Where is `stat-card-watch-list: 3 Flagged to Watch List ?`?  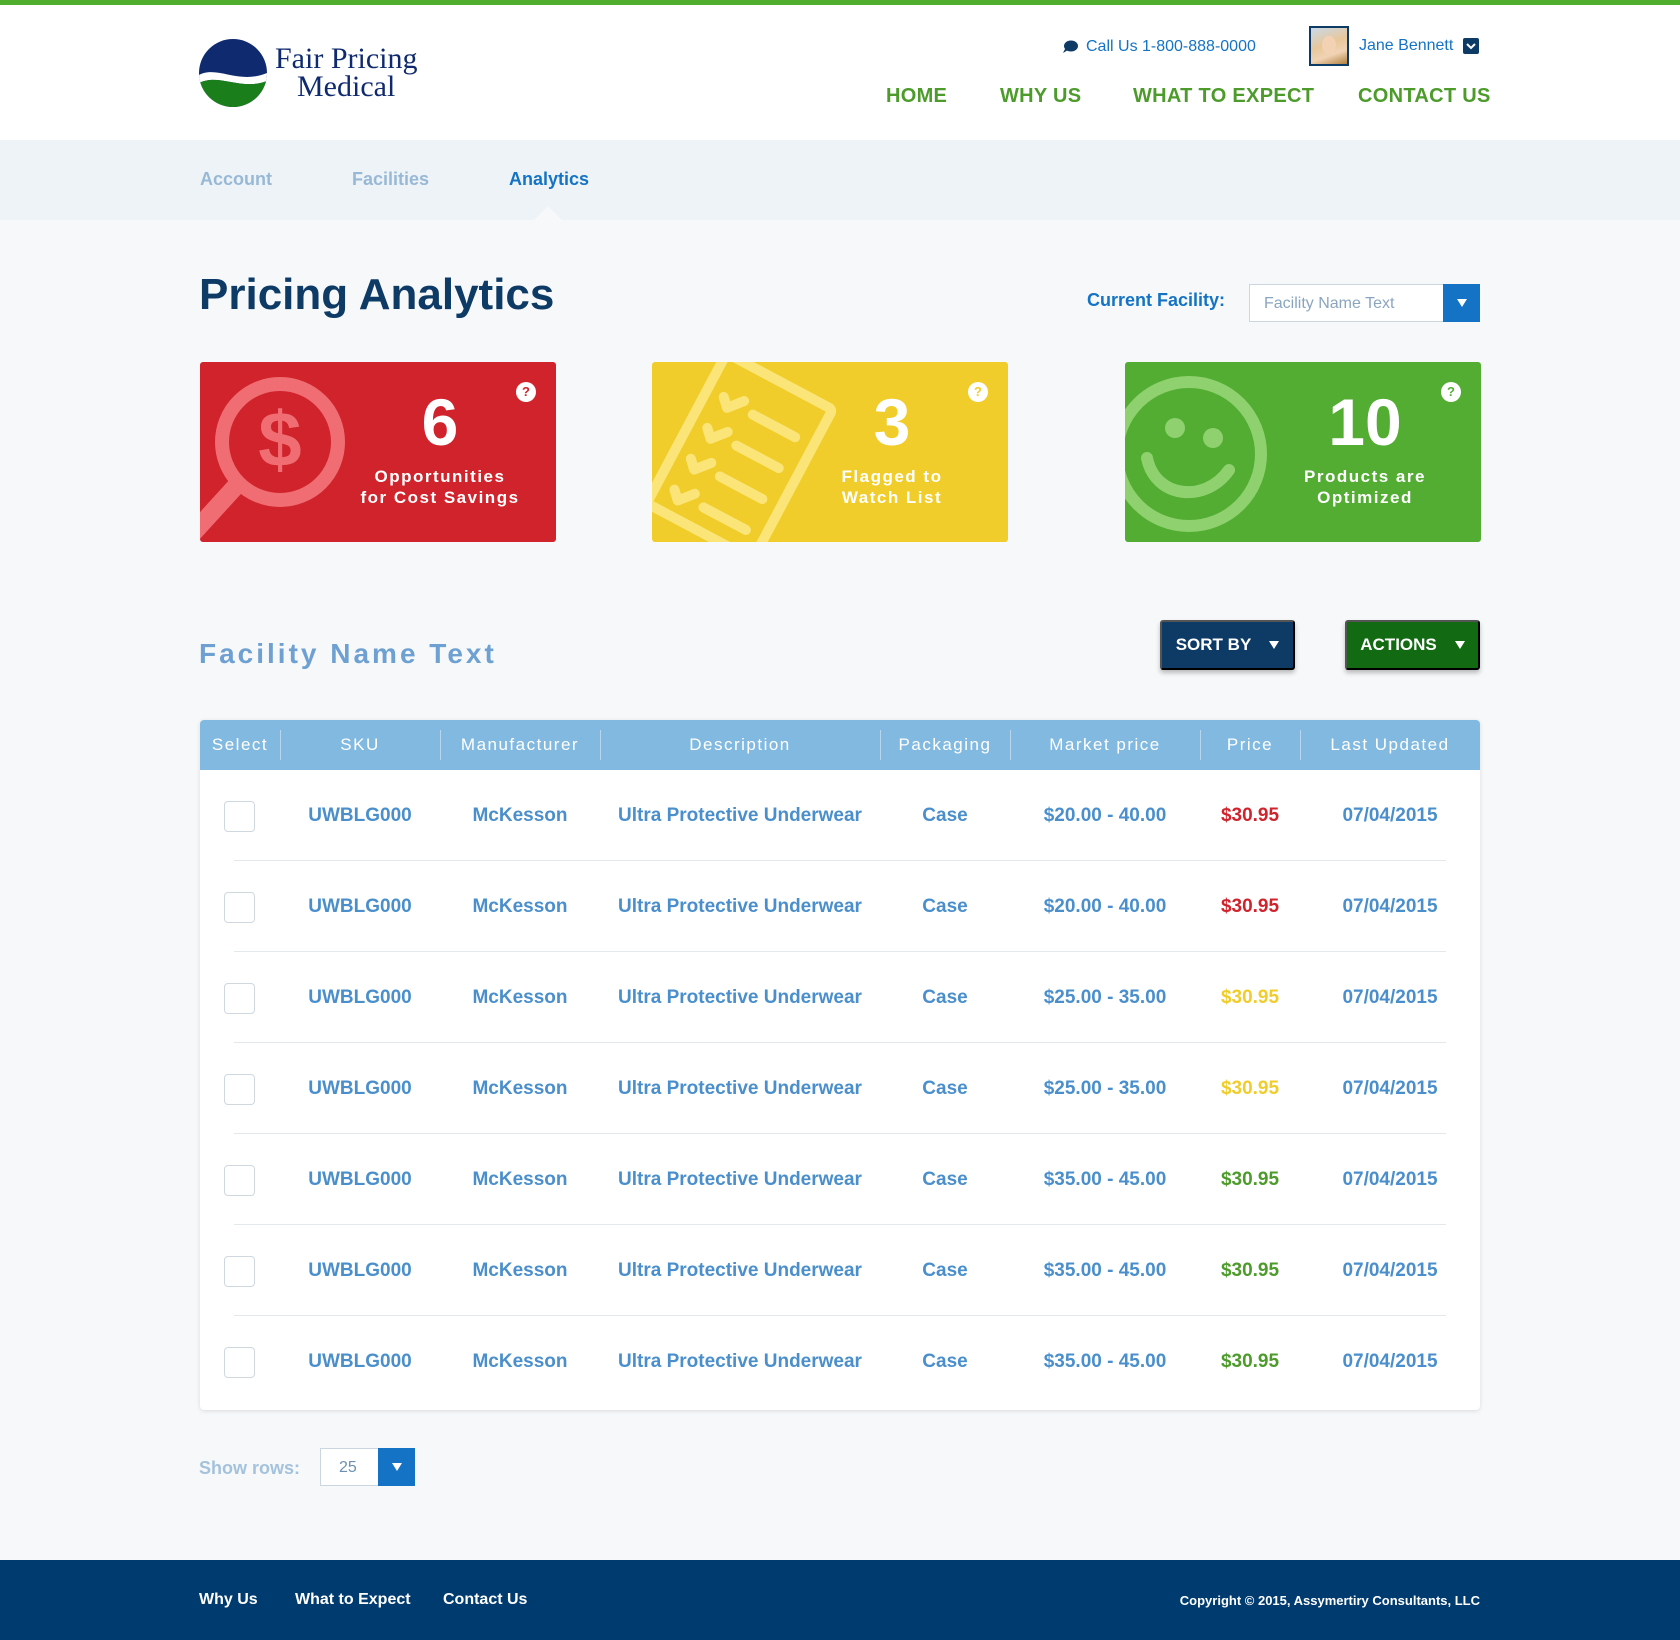
stat-card-watch-list: 3 Flagged to Watch List ? is located at coordinates (830, 452).